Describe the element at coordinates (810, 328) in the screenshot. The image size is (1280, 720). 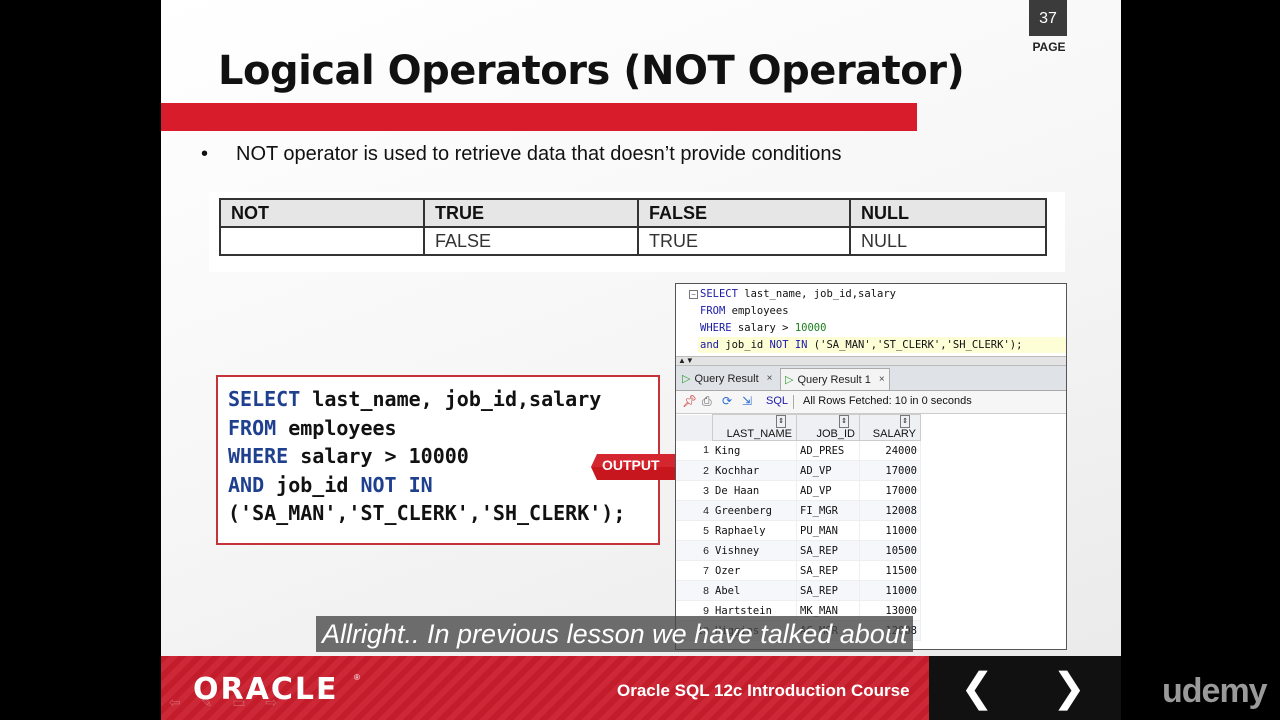
I see `code-number: 10000` at that location.